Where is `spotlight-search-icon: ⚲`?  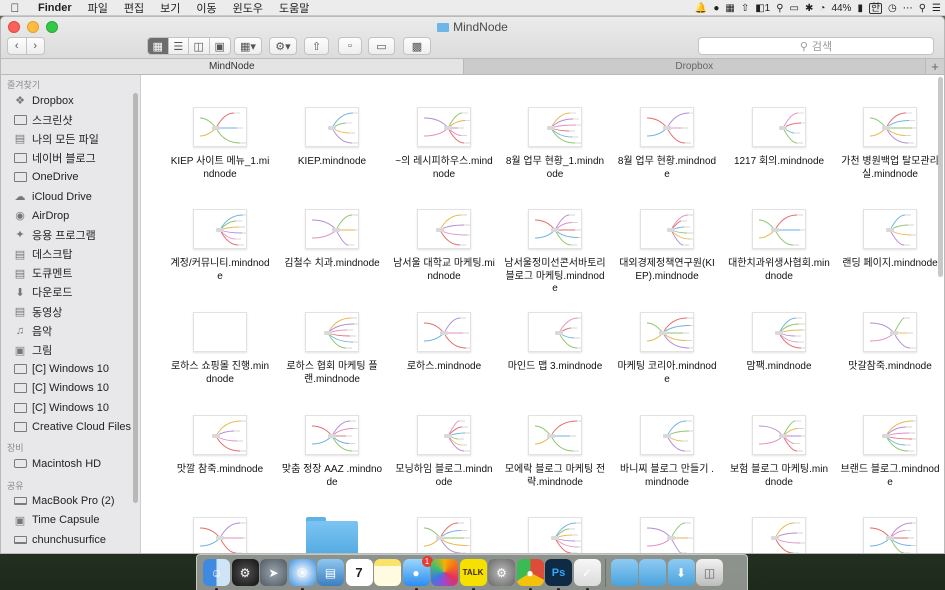 spotlight-search-icon: ⚲ is located at coordinates (922, 8).